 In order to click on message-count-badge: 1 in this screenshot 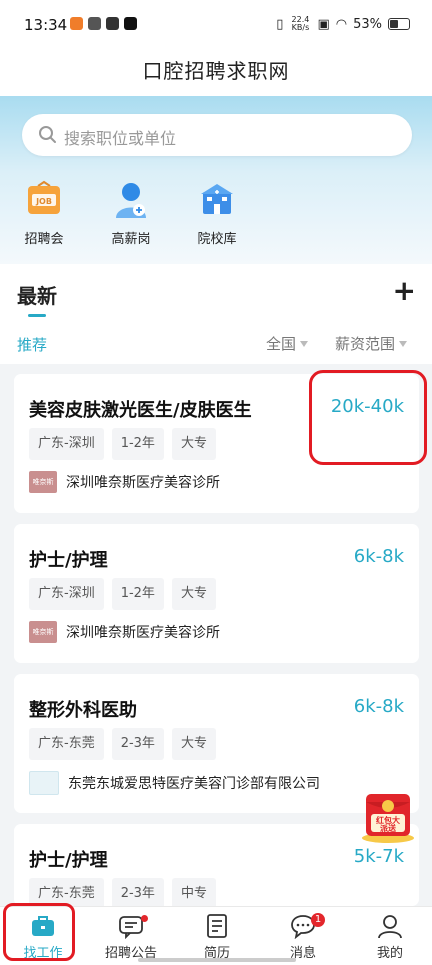, I will do `click(318, 920)`.